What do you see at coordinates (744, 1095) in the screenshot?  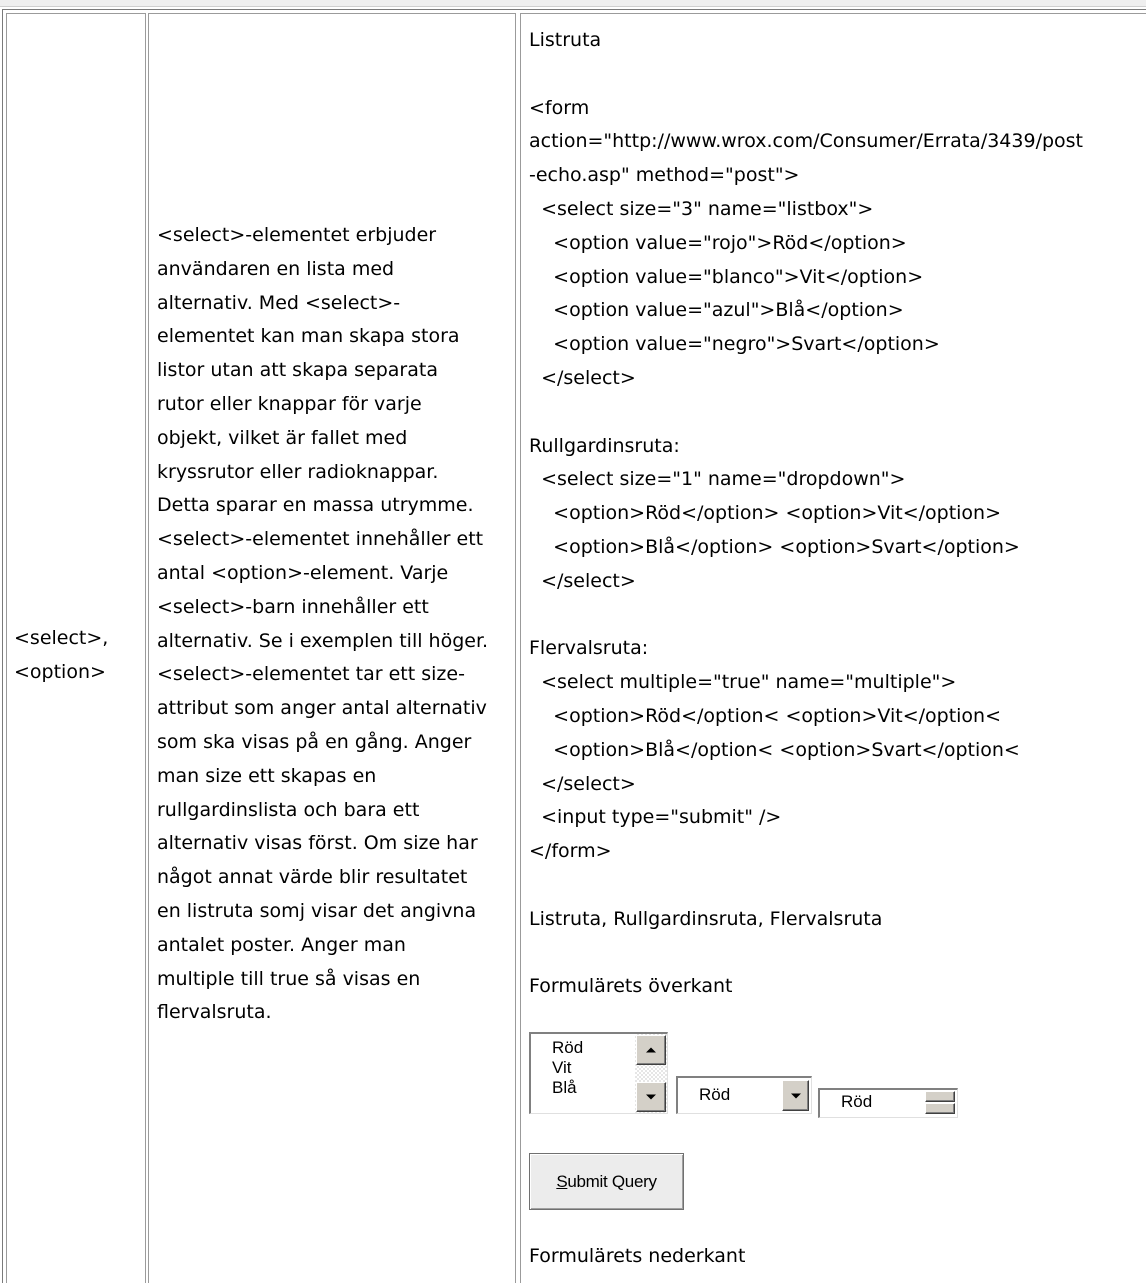 I see `dropdown-select: Röd` at bounding box center [744, 1095].